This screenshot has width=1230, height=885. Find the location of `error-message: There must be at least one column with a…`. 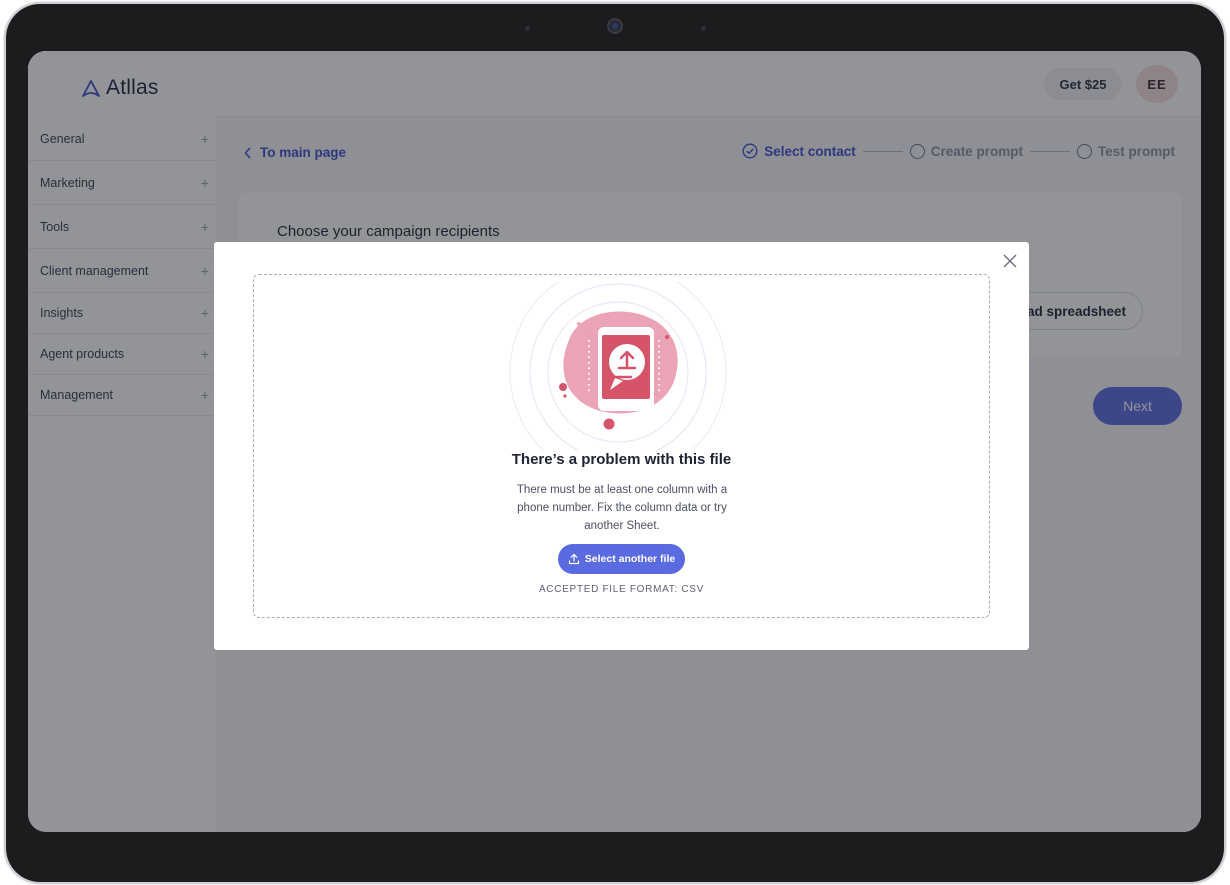

error-message: There must be at least one column with a… is located at coordinates (622, 508).